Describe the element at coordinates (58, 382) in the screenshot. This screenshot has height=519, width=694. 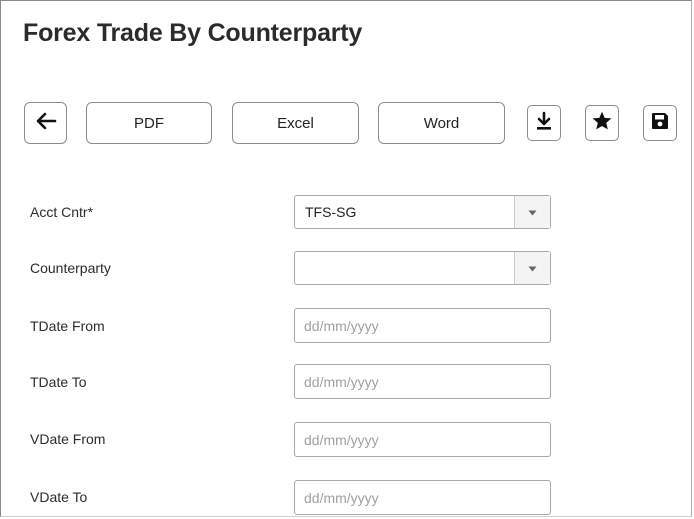
I see `tdate-to-label: TDate To` at that location.